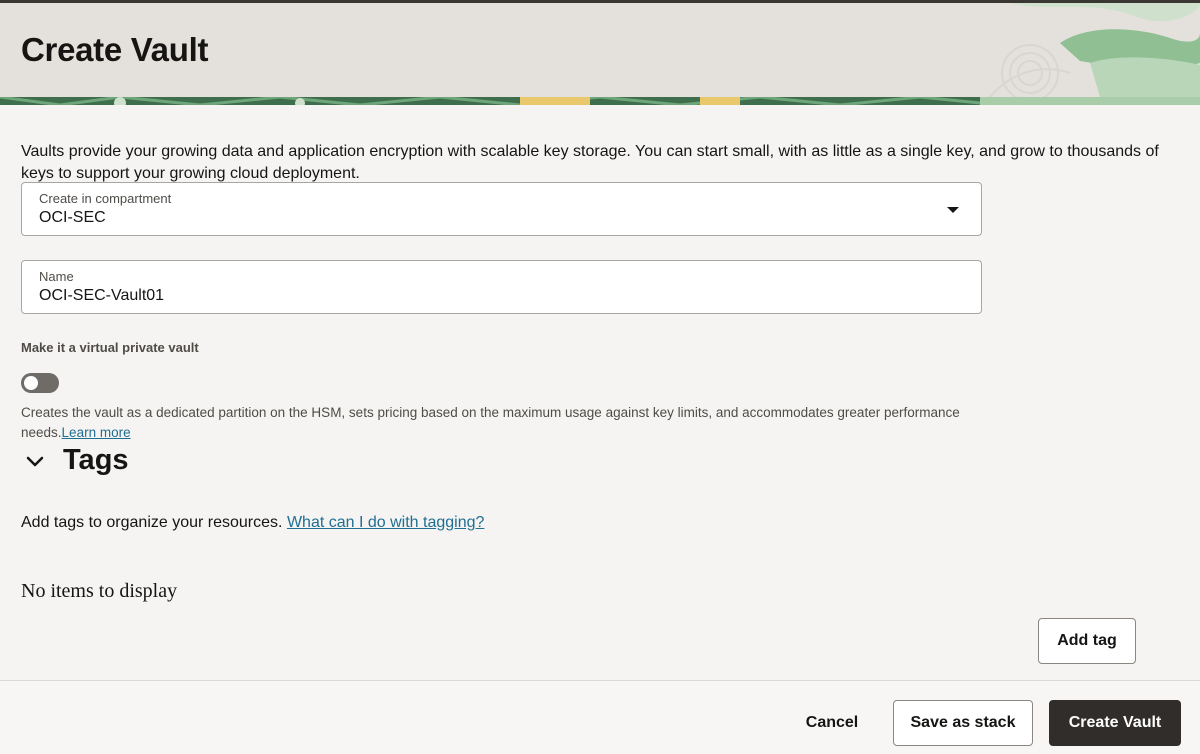 This screenshot has width=1200, height=754. I want to click on header-decoration, so click(1094, 50).